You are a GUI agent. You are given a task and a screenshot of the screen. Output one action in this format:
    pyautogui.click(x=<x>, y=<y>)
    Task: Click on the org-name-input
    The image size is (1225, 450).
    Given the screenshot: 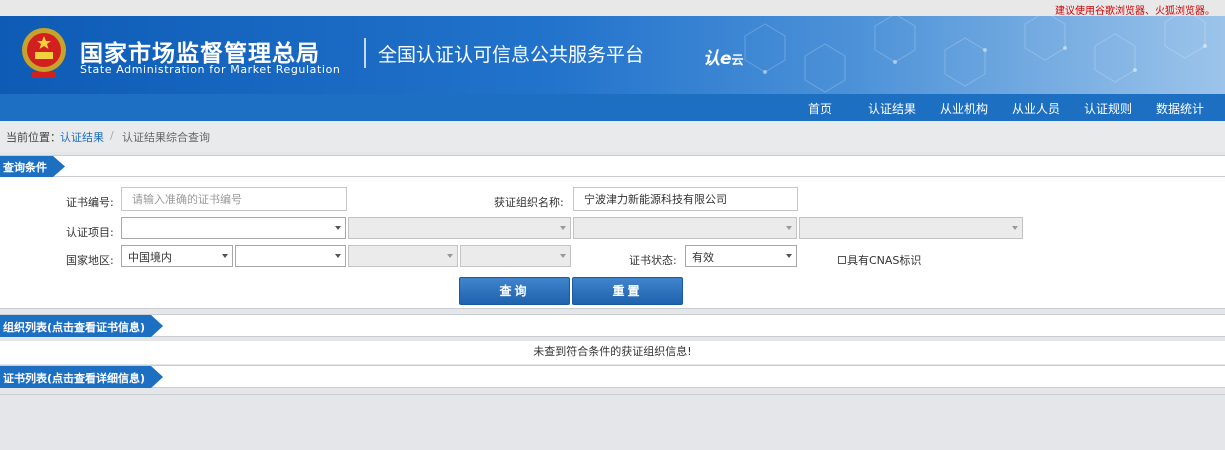 What is the action you would take?
    pyautogui.click(x=685, y=199)
    